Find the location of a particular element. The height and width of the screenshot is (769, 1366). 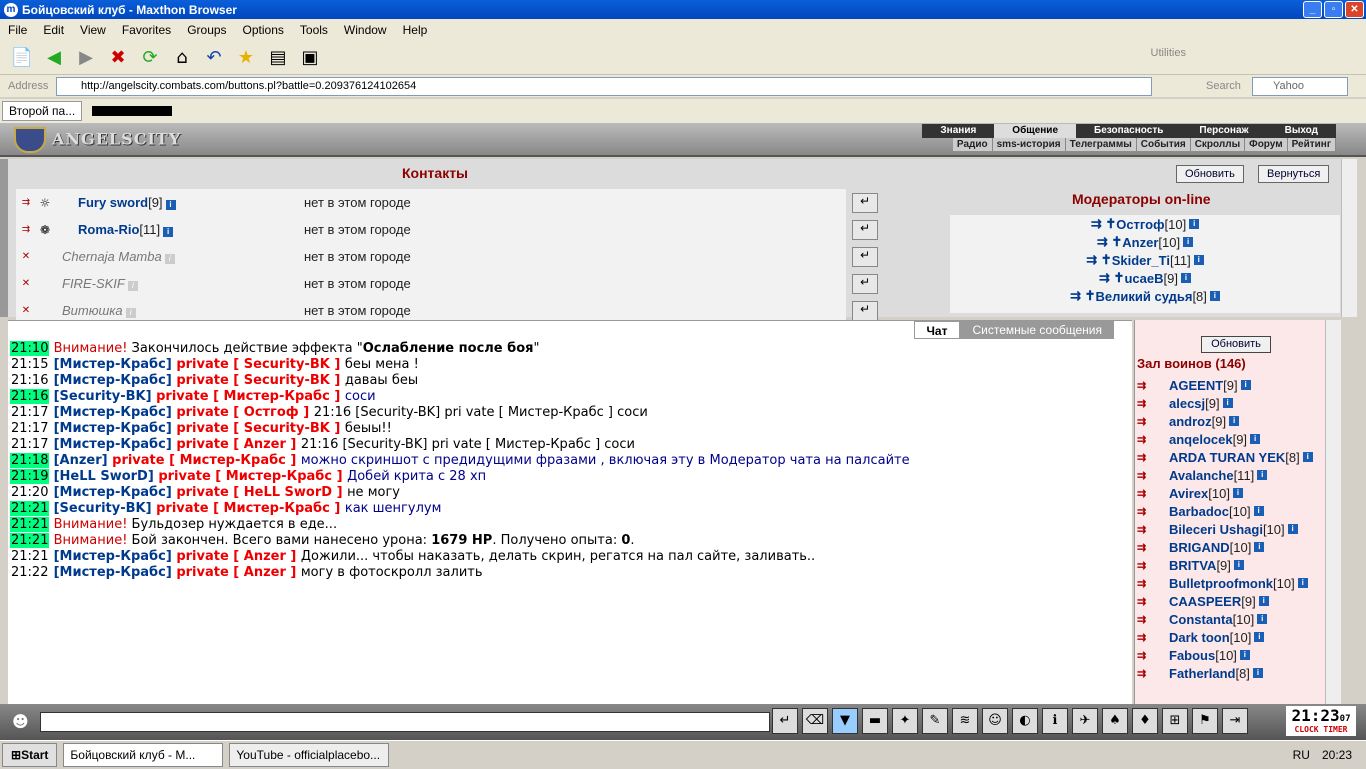

warrior-item: ⇉ BRIGAND [10] i is located at coordinates (1225, 547).